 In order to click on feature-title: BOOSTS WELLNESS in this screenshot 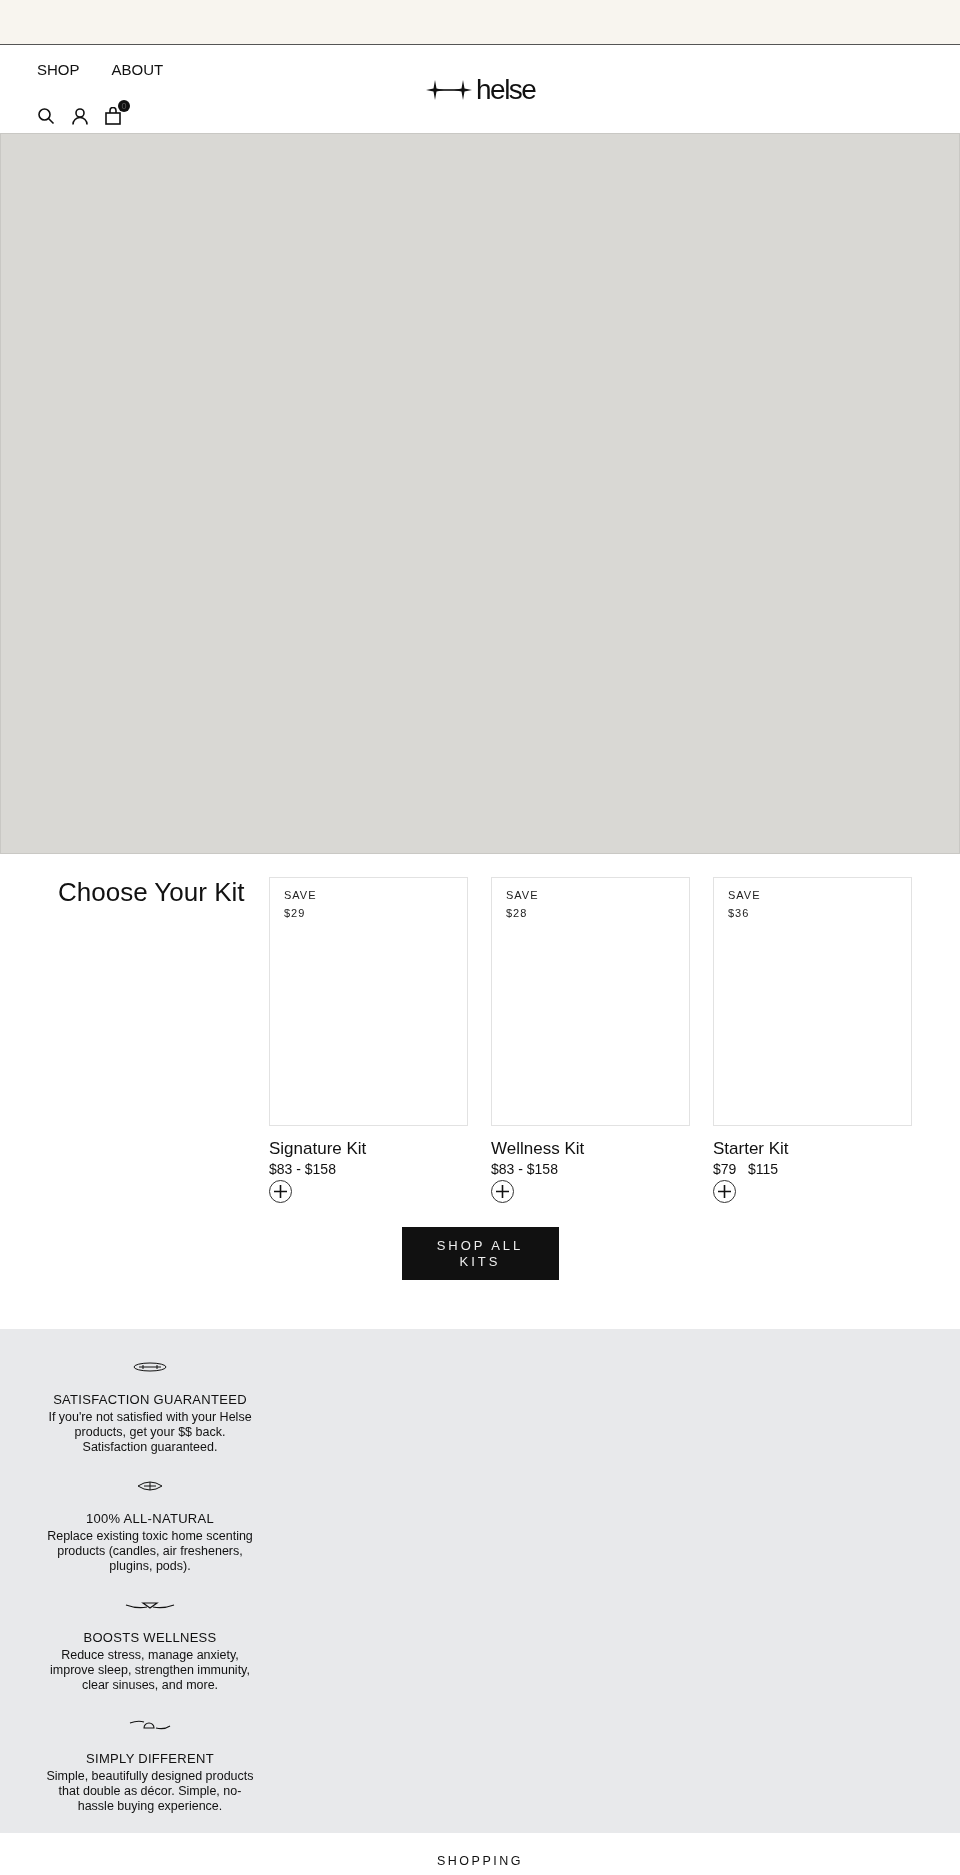, I will do `click(150, 1637)`.